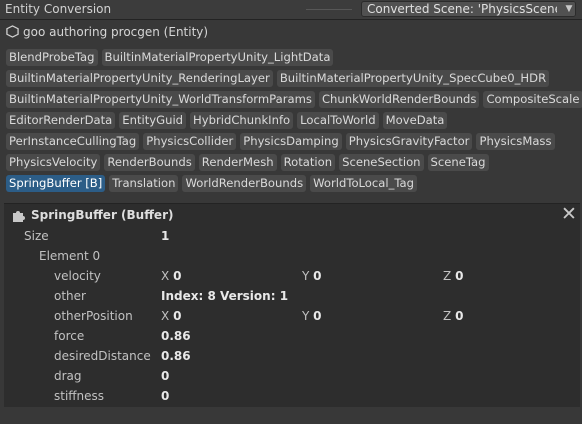 This screenshot has height=424, width=582. I want to click on velocity-label: velocity, so click(77, 276).